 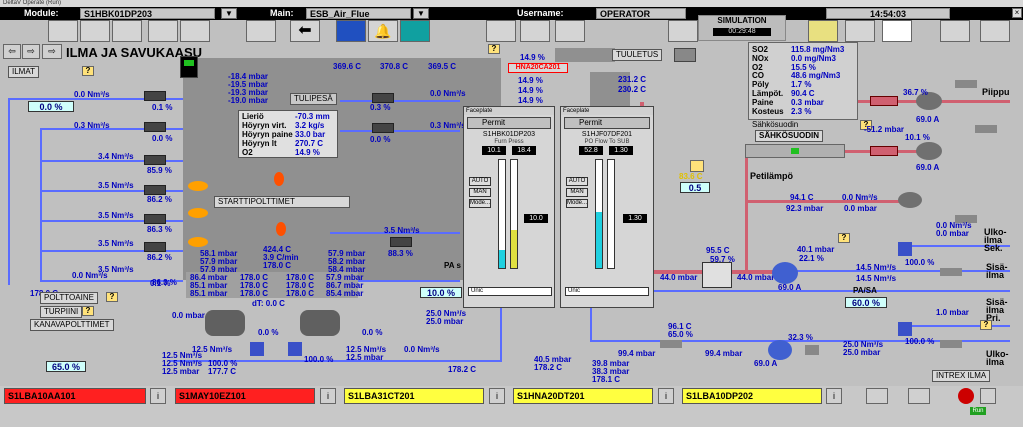 I want to click on back-nav-icon: ⇦, so click(x=12, y=51).